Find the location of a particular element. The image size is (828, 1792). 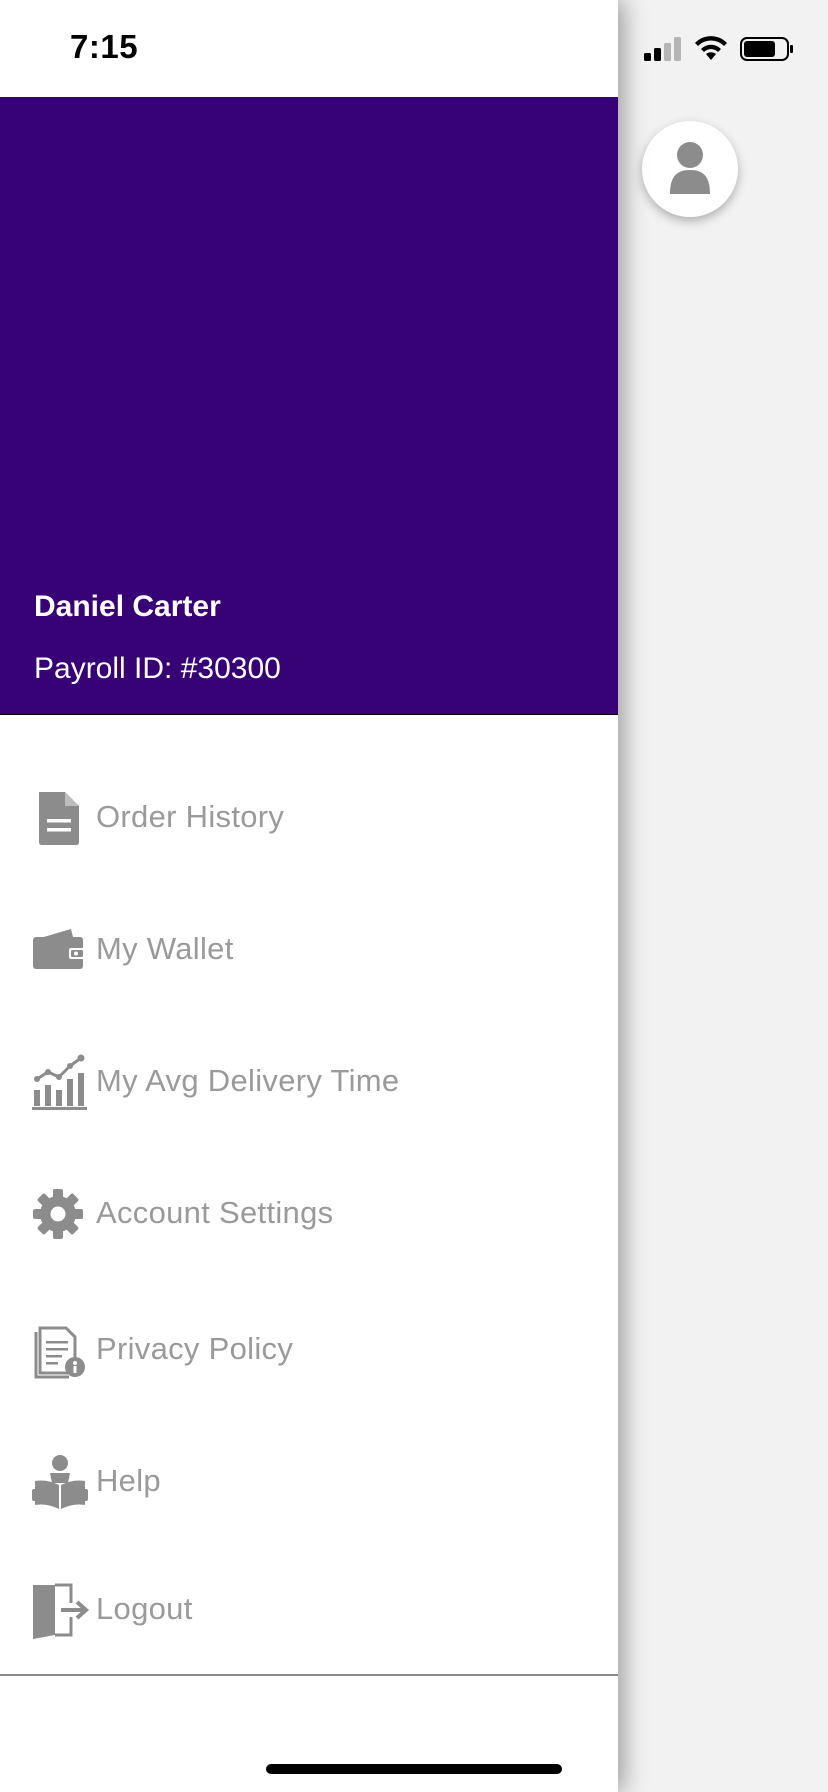

menu-item-avg-delivery-time: My Avg Delivery Time is located at coordinates (309, 1082).